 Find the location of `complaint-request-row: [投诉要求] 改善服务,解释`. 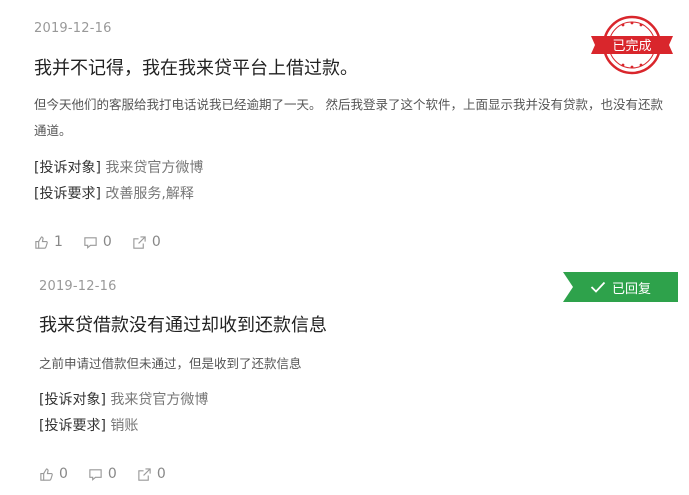

complaint-request-row: [投诉要求] 改善服务,解释 is located at coordinates (118, 194).